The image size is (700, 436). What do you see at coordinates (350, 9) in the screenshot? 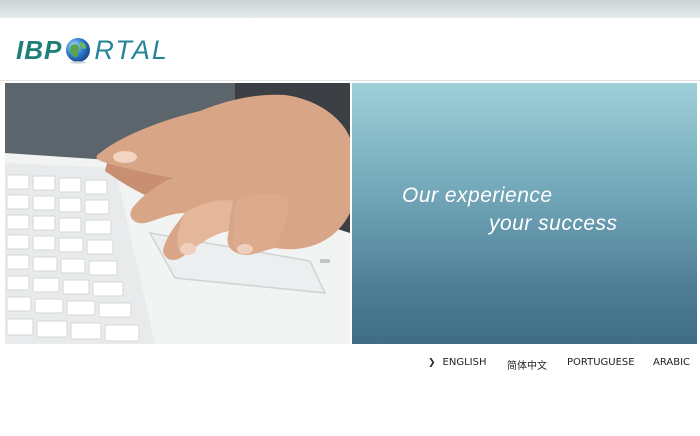
I see `top-band` at bounding box center [350, 9].